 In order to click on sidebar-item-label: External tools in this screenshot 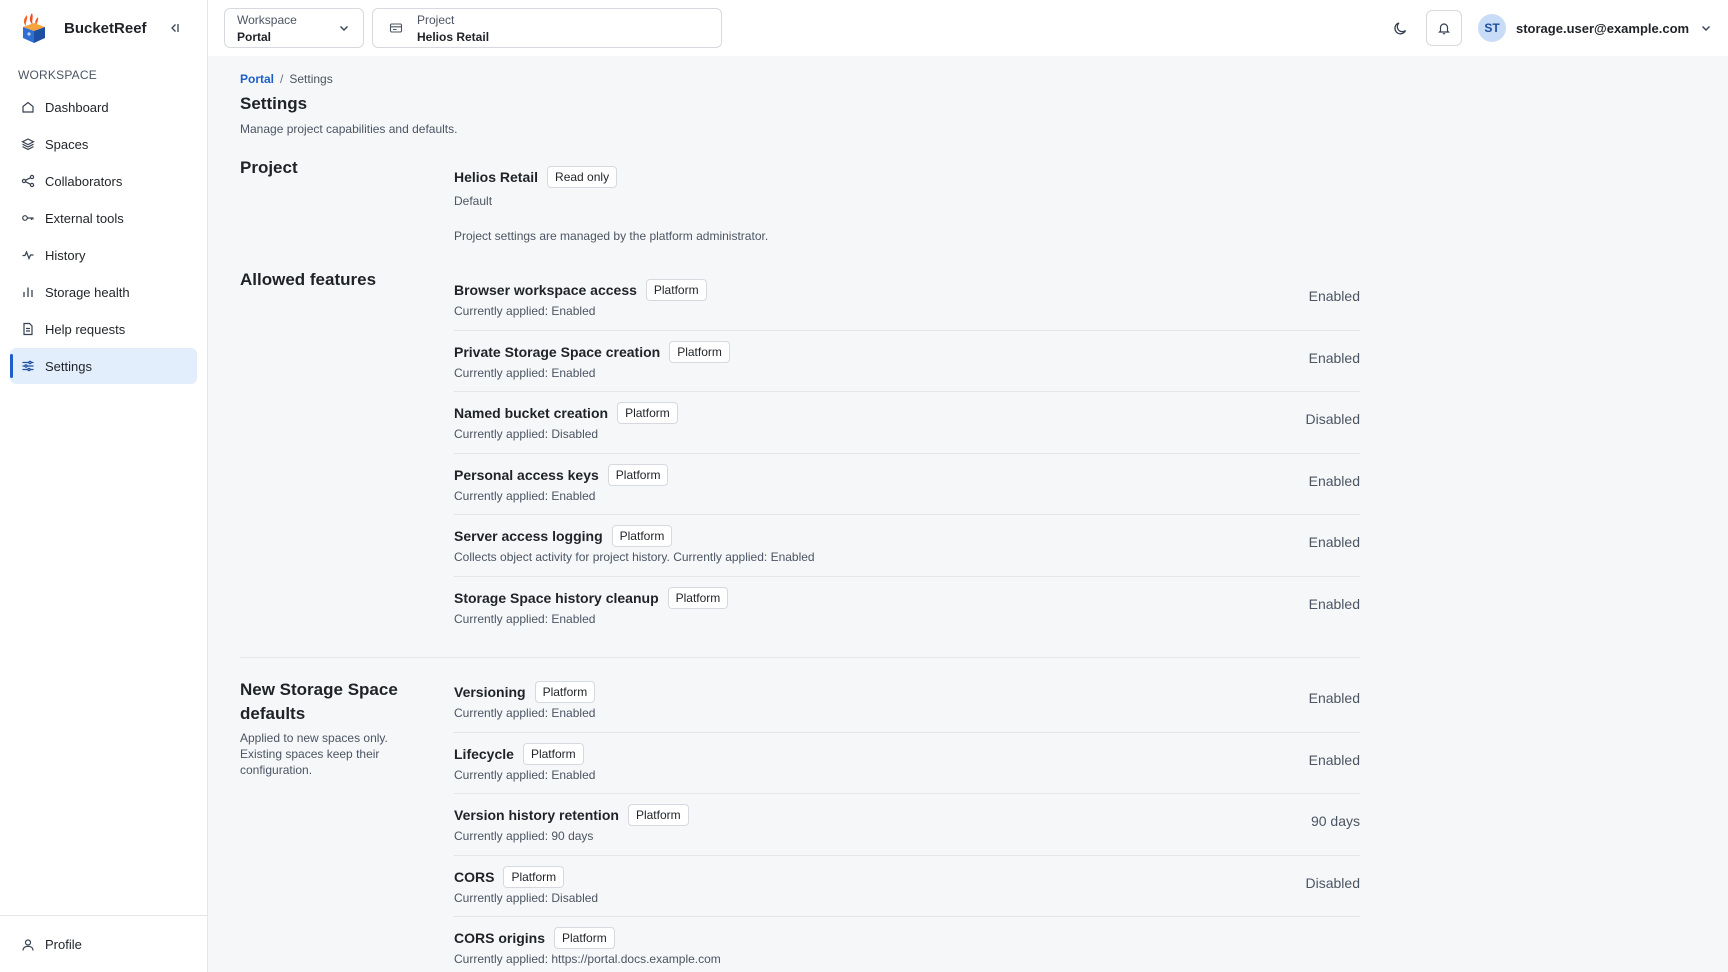, I will do `click(84, 218)`.